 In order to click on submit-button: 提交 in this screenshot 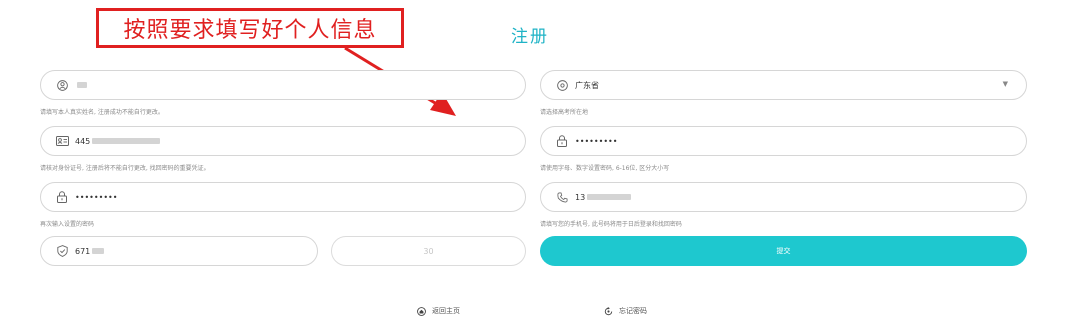, I will do `click(783, 251)`.